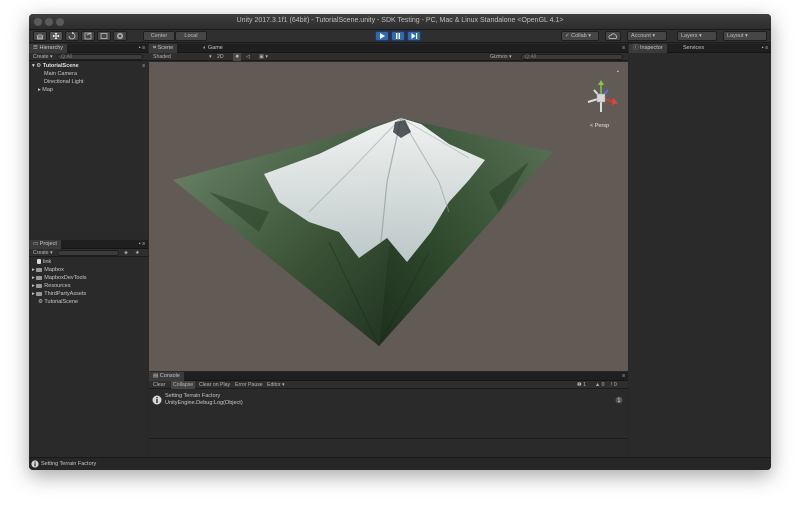 The width and height of the screenshot is (800, 511). I want to click on scene-tabstrip: ⌗ Scene ◐ Game ≡, so click(388, 48).